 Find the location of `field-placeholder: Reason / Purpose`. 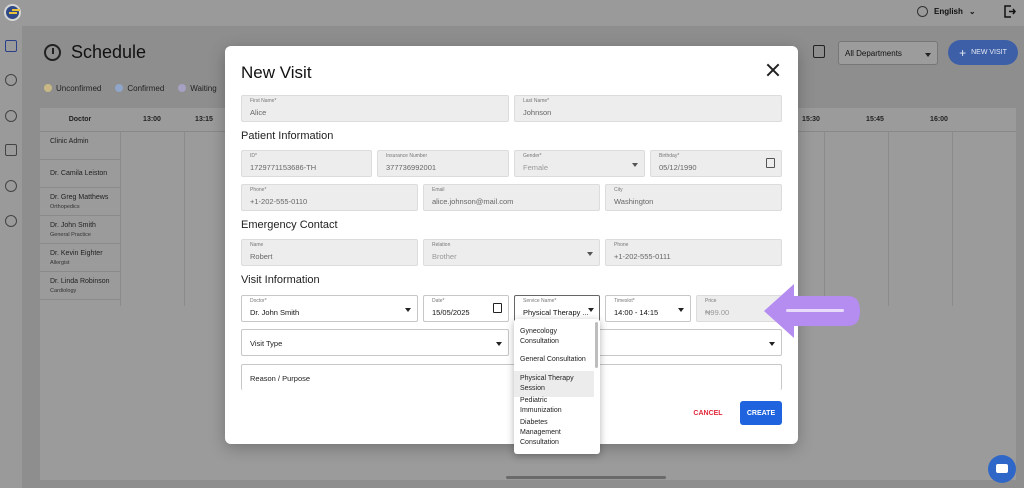

field-placeholder: Reason / Purpose is located at coordinates (280, 378).